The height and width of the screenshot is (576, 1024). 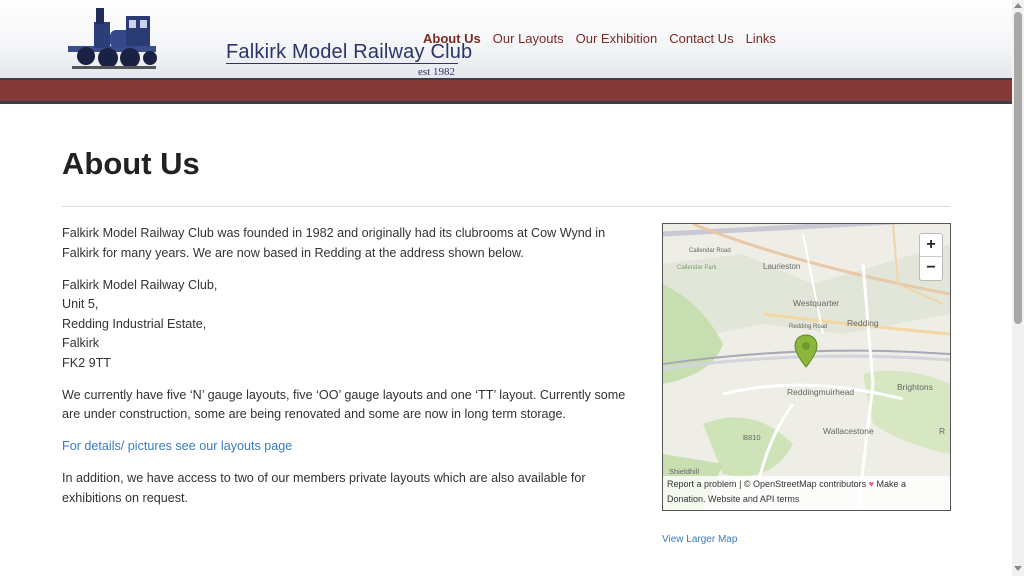 What do you see at coordinates (848, 431) in the screenshot?
I see `map-label-wallacestone: Wallacestone` at bounding box center [848, 431].